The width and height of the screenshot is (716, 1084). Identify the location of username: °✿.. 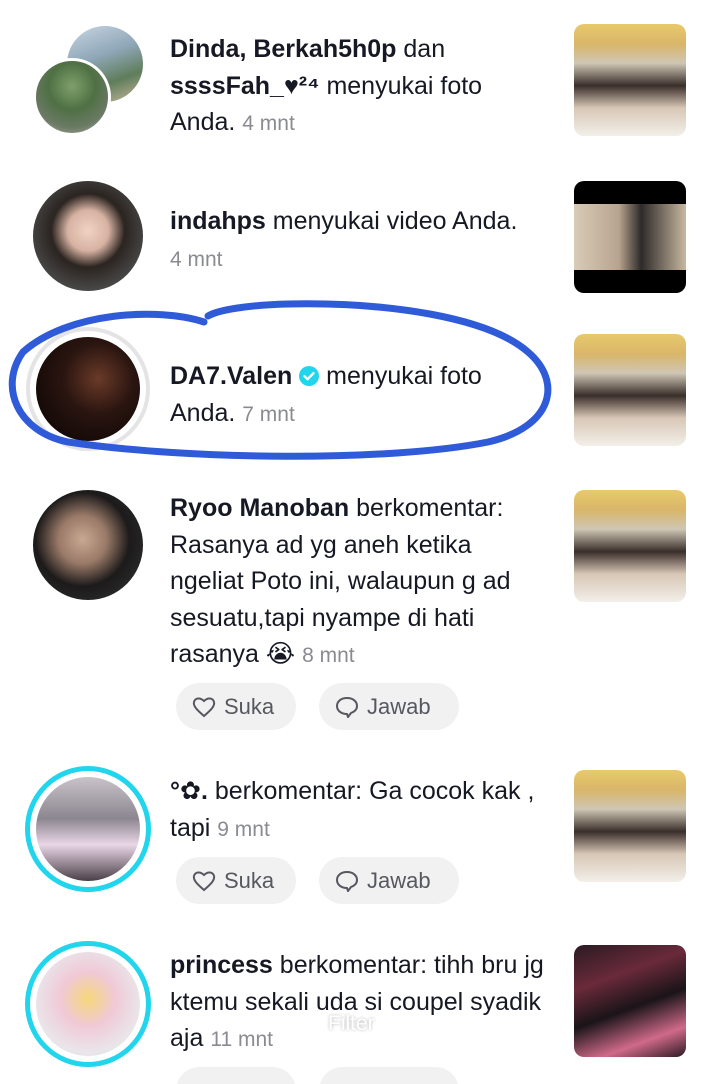
(189, 791).